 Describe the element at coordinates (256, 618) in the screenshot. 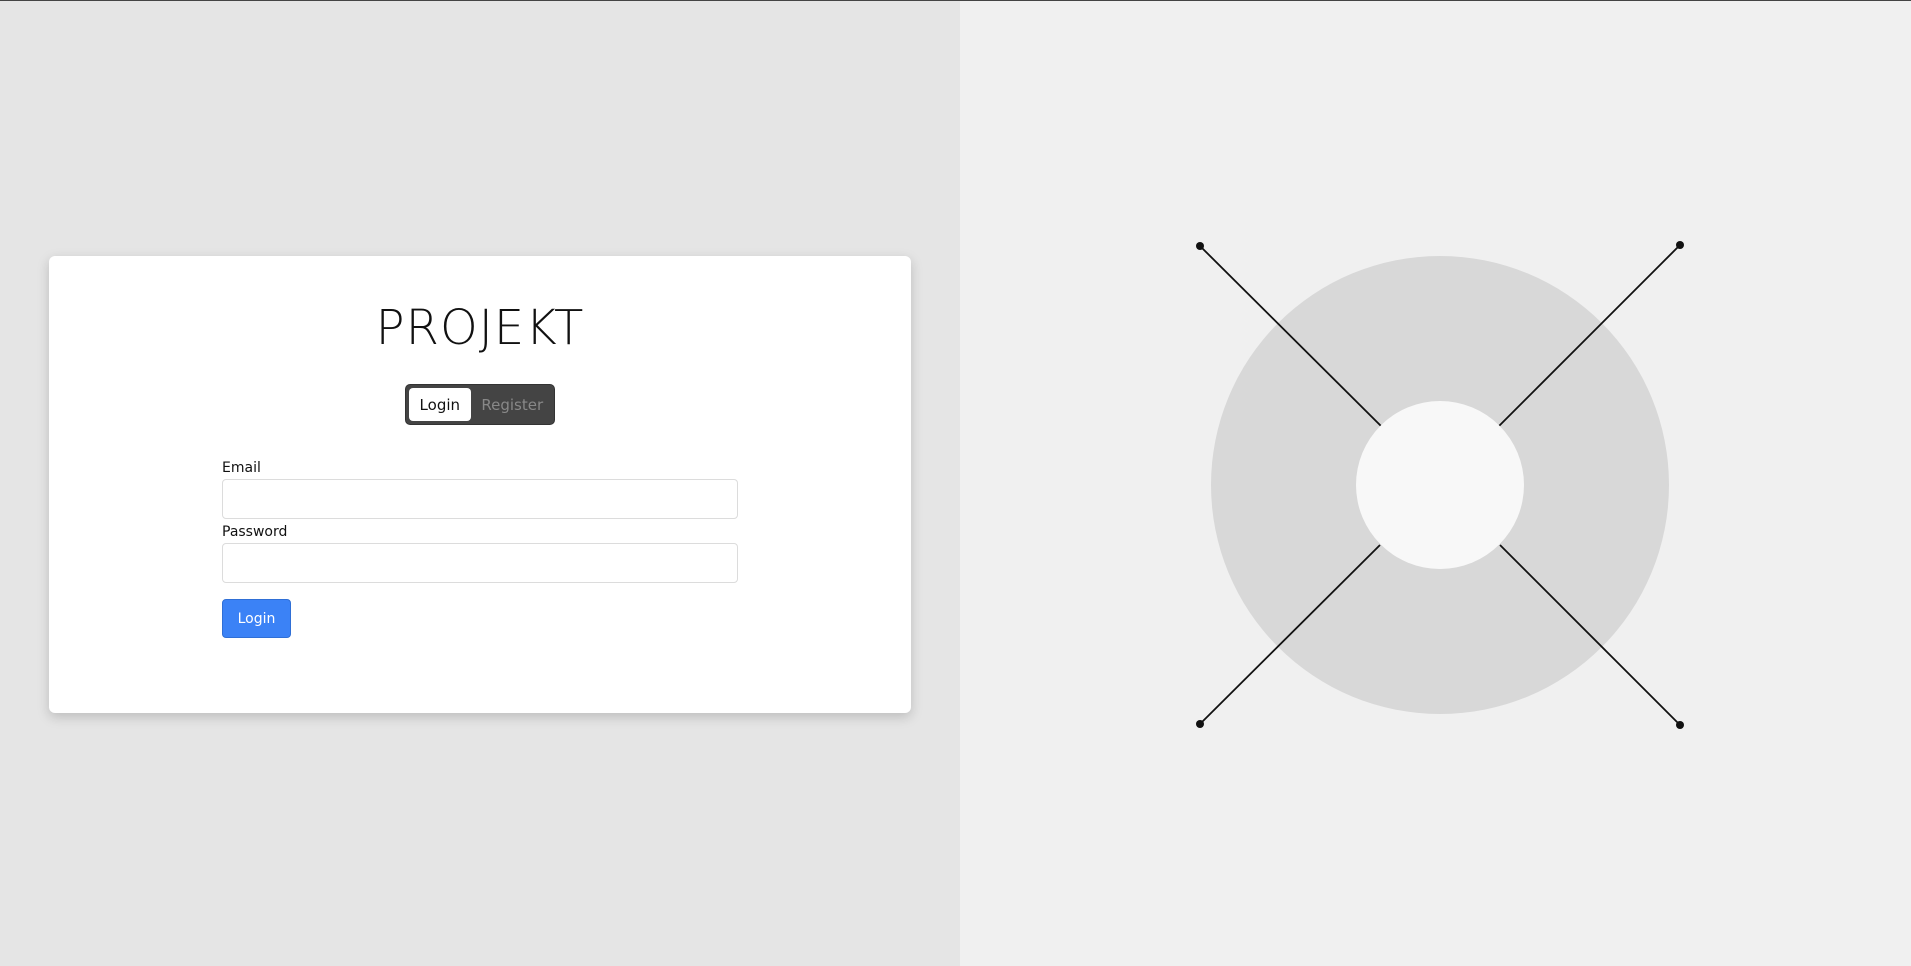

I see `login-button: Login` at that location.